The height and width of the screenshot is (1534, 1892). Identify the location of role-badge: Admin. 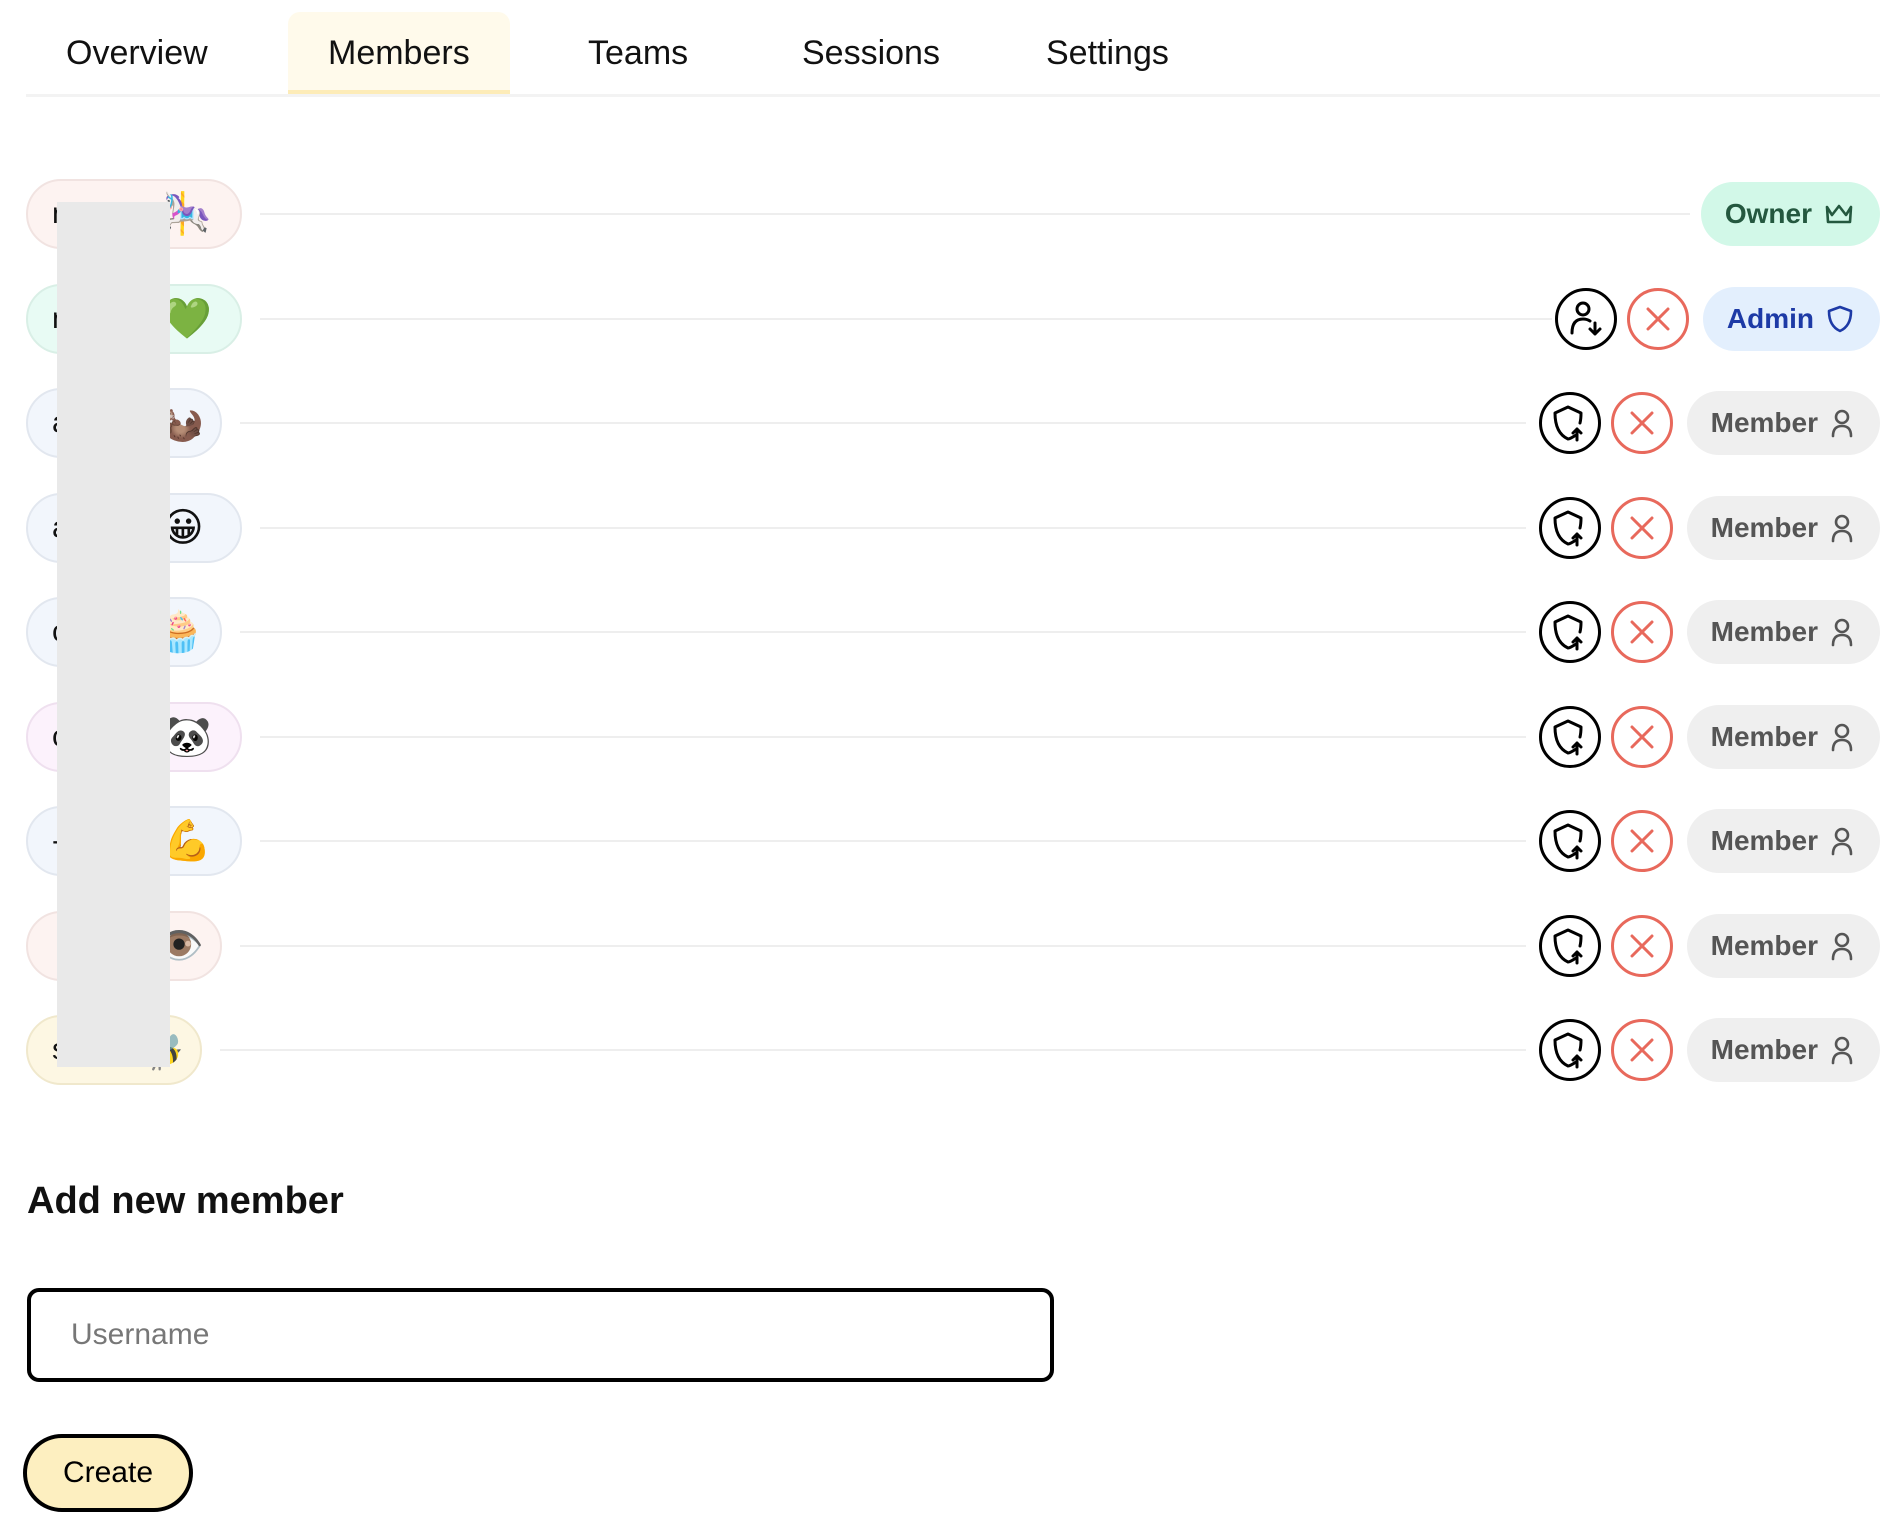
(1791, 318).